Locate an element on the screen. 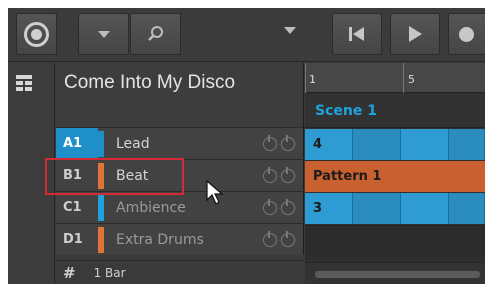 Image resolution: width=485 pixels, height=284 pixels. group-id: D1 is located at coordinates (73, 239).